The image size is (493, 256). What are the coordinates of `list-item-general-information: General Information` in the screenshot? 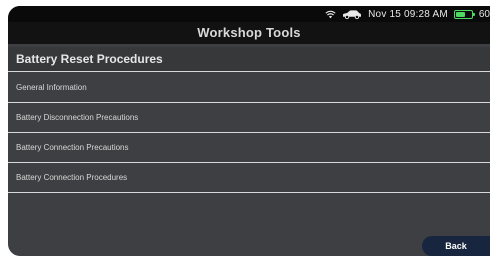 It's located at (249, 88).